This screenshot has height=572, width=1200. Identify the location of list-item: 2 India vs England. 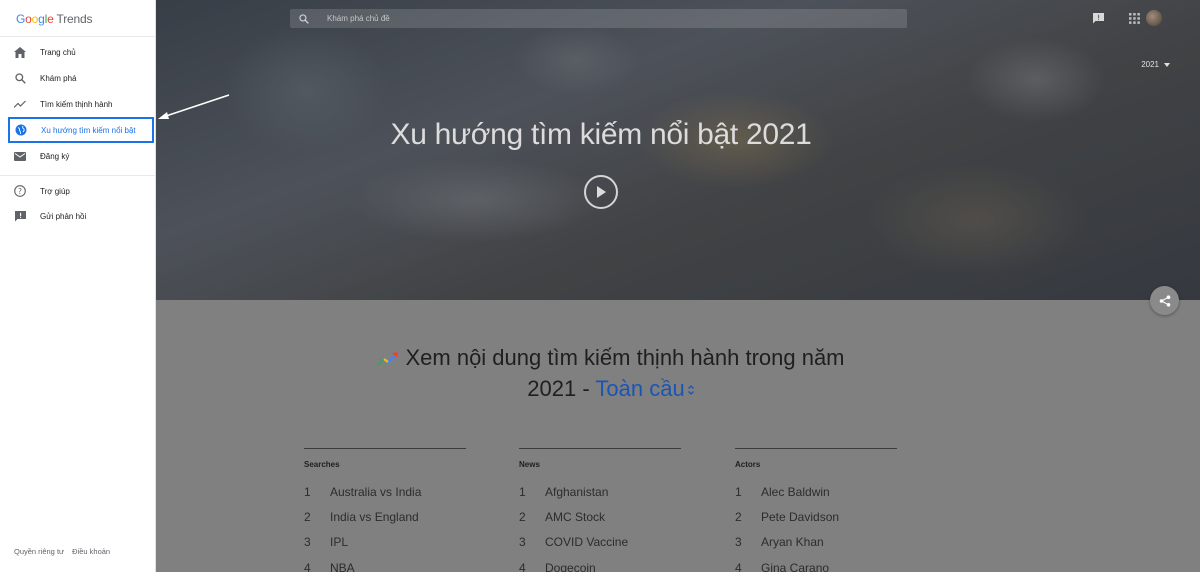
(385, 516).